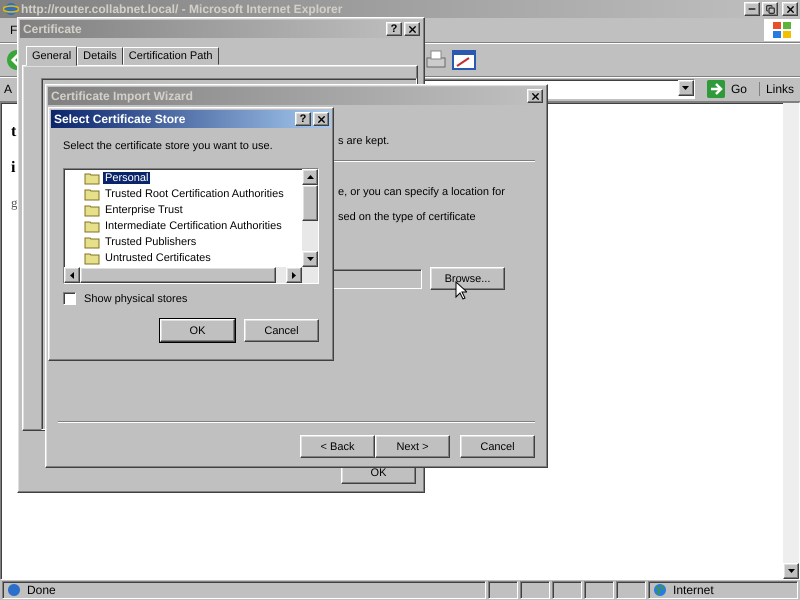  I want to click on scroll-up-button, so click(310, 177).